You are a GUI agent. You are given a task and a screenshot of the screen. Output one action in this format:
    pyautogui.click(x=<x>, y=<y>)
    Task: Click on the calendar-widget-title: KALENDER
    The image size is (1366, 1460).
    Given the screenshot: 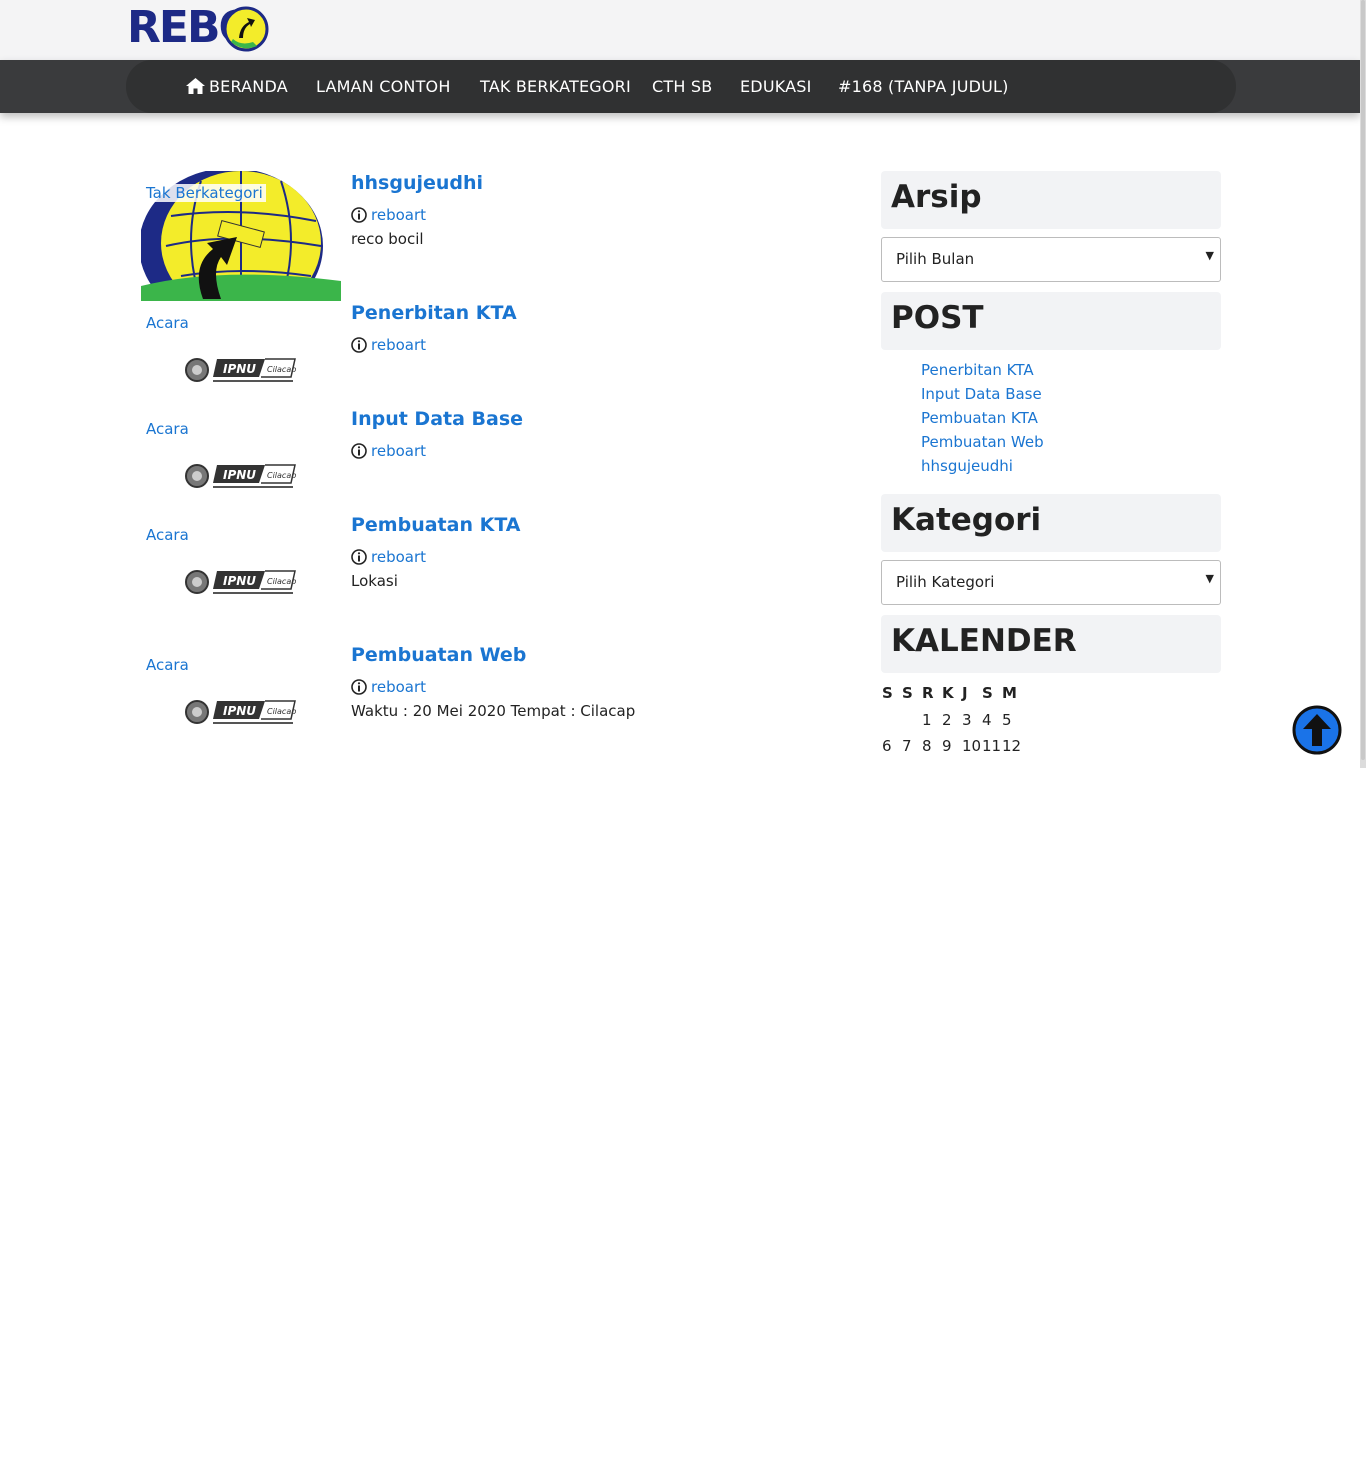 What is the action you would take?
    pyautogui.click(x=1051, y=644)
    